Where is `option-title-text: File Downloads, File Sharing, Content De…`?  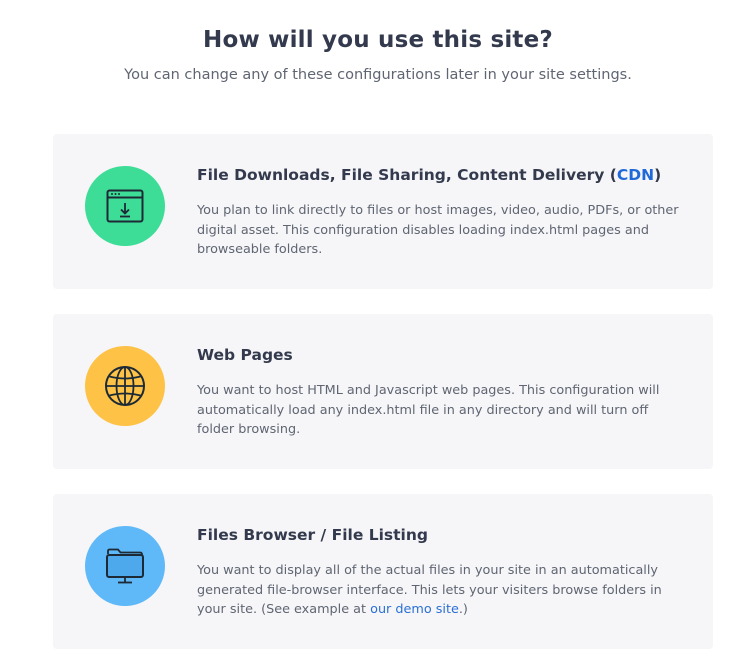
option-title-text: File Downloads, File Sharing, Content De… is located at coordinates (407, 175).